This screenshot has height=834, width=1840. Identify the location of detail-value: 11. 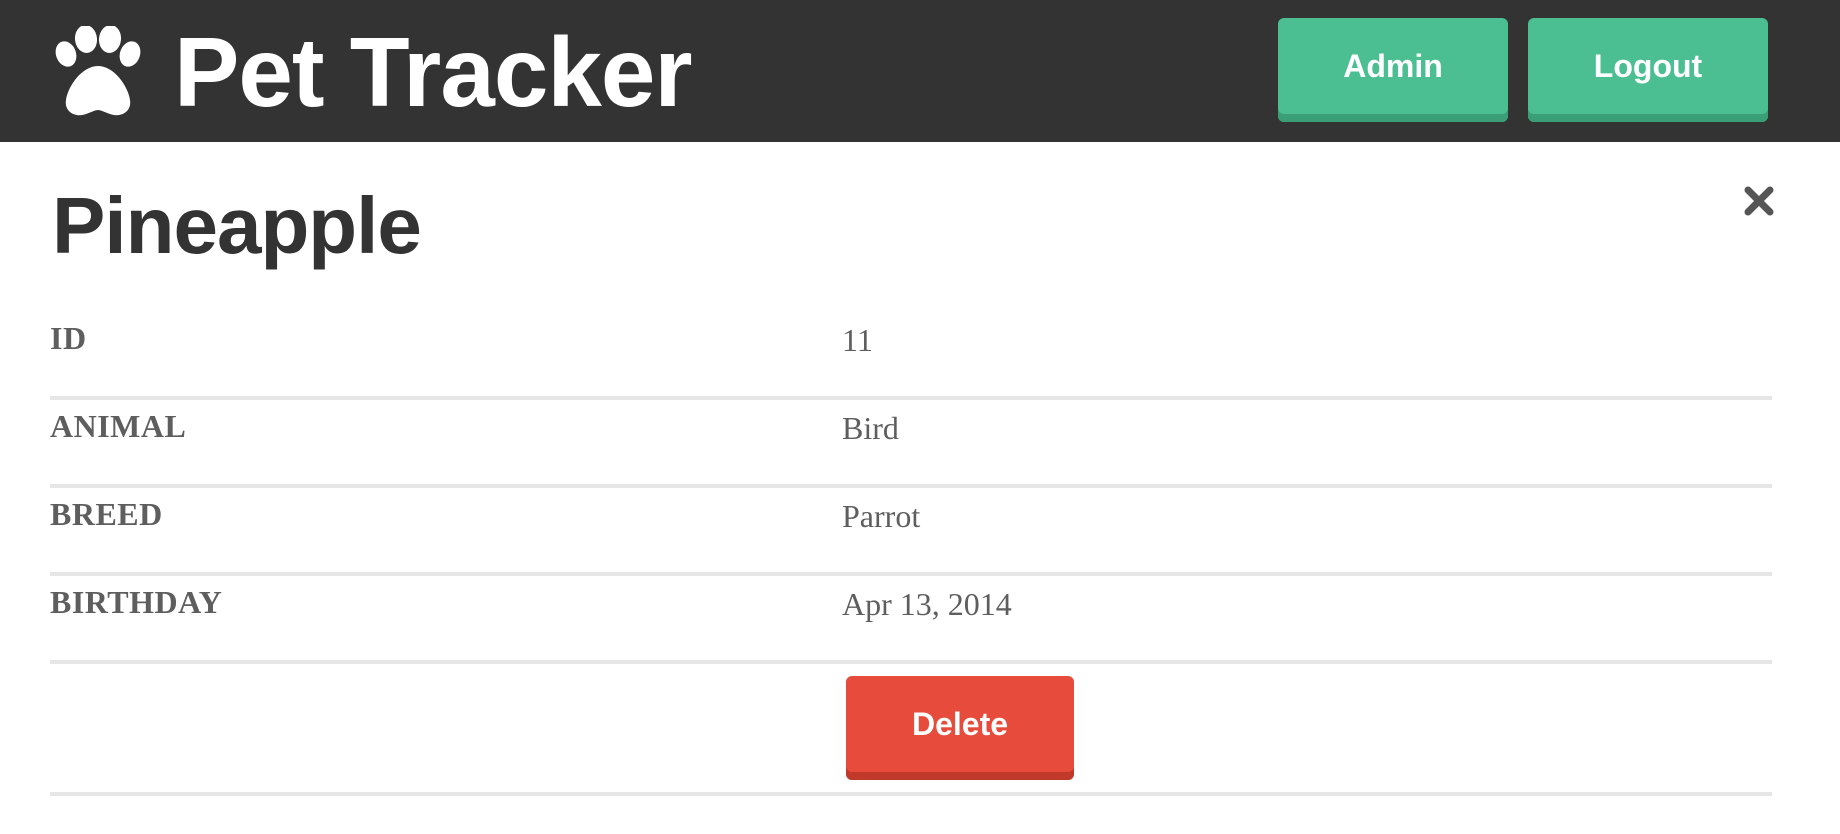
(857, 340).